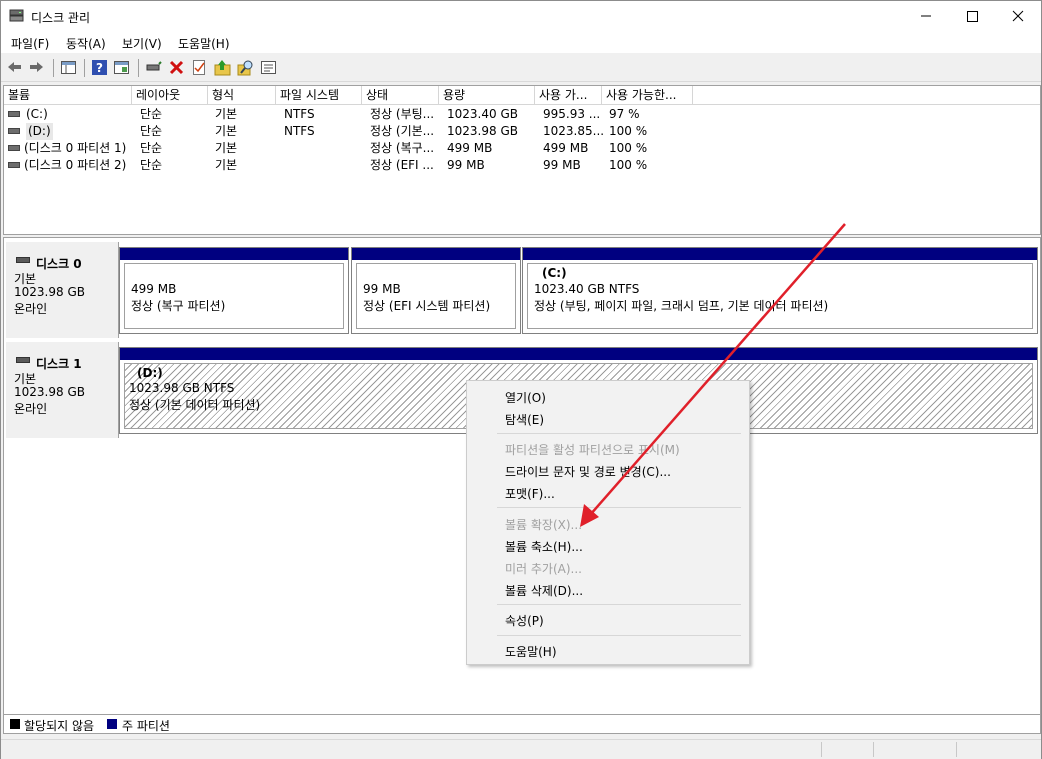  Describe the element at coordinates (14, 67) in the screenshot. I see `back-arrow-icon` at that location.